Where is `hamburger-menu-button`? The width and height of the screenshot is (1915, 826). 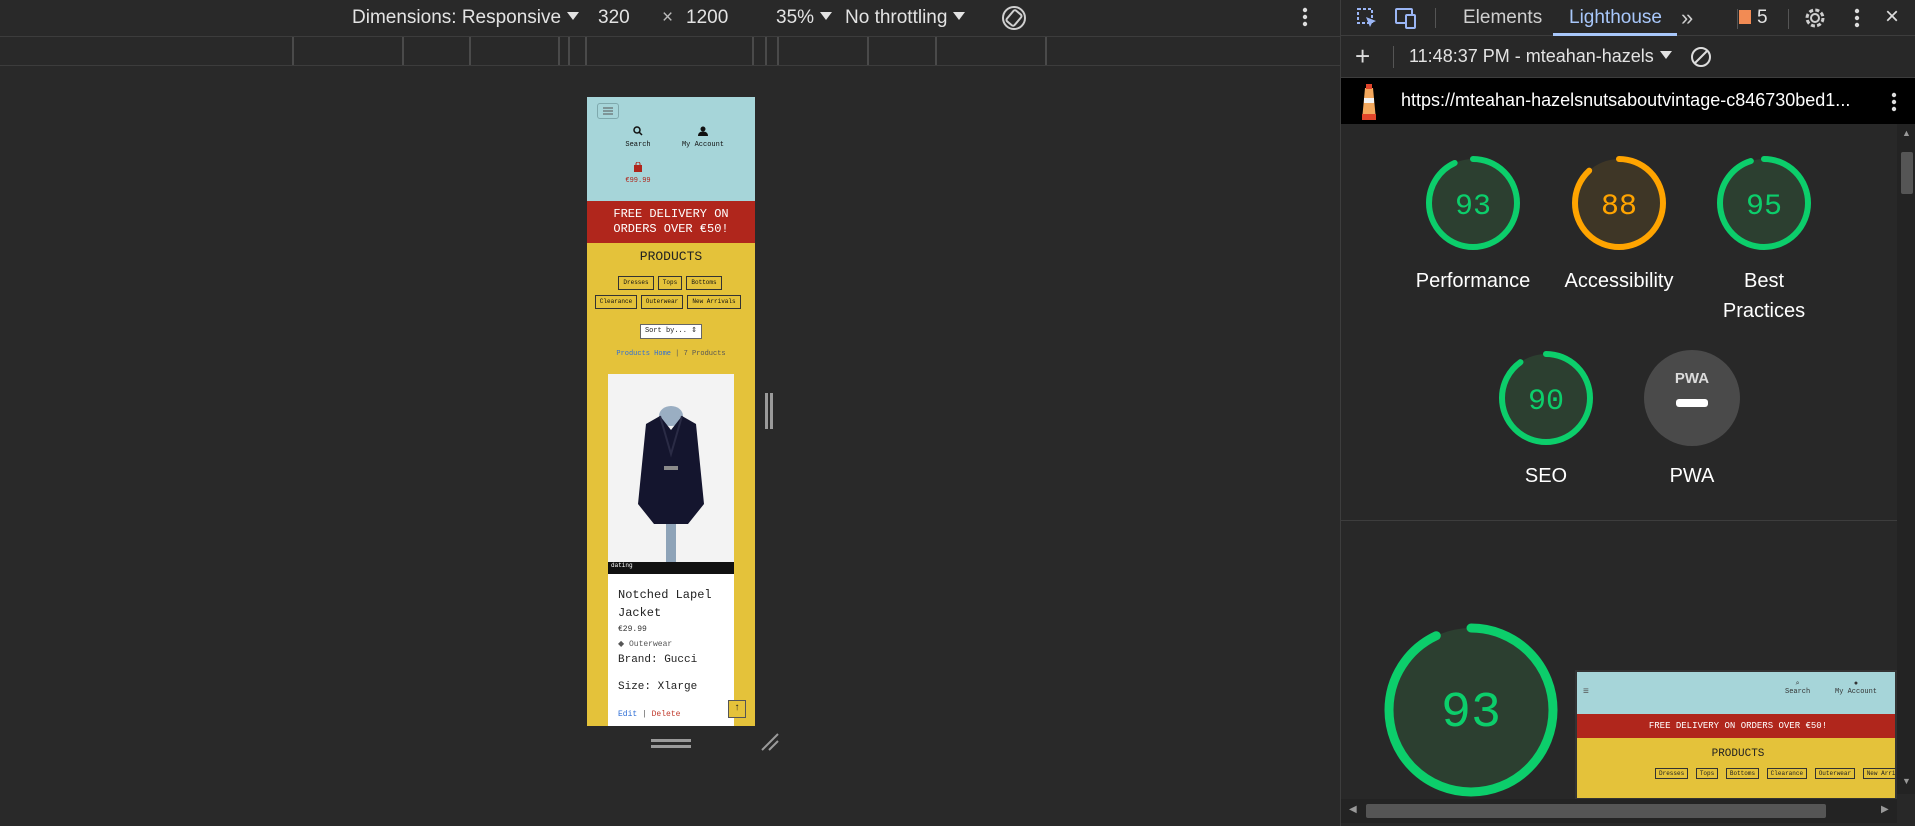
hamburger-menu-button is located at coordinates (608, 111).